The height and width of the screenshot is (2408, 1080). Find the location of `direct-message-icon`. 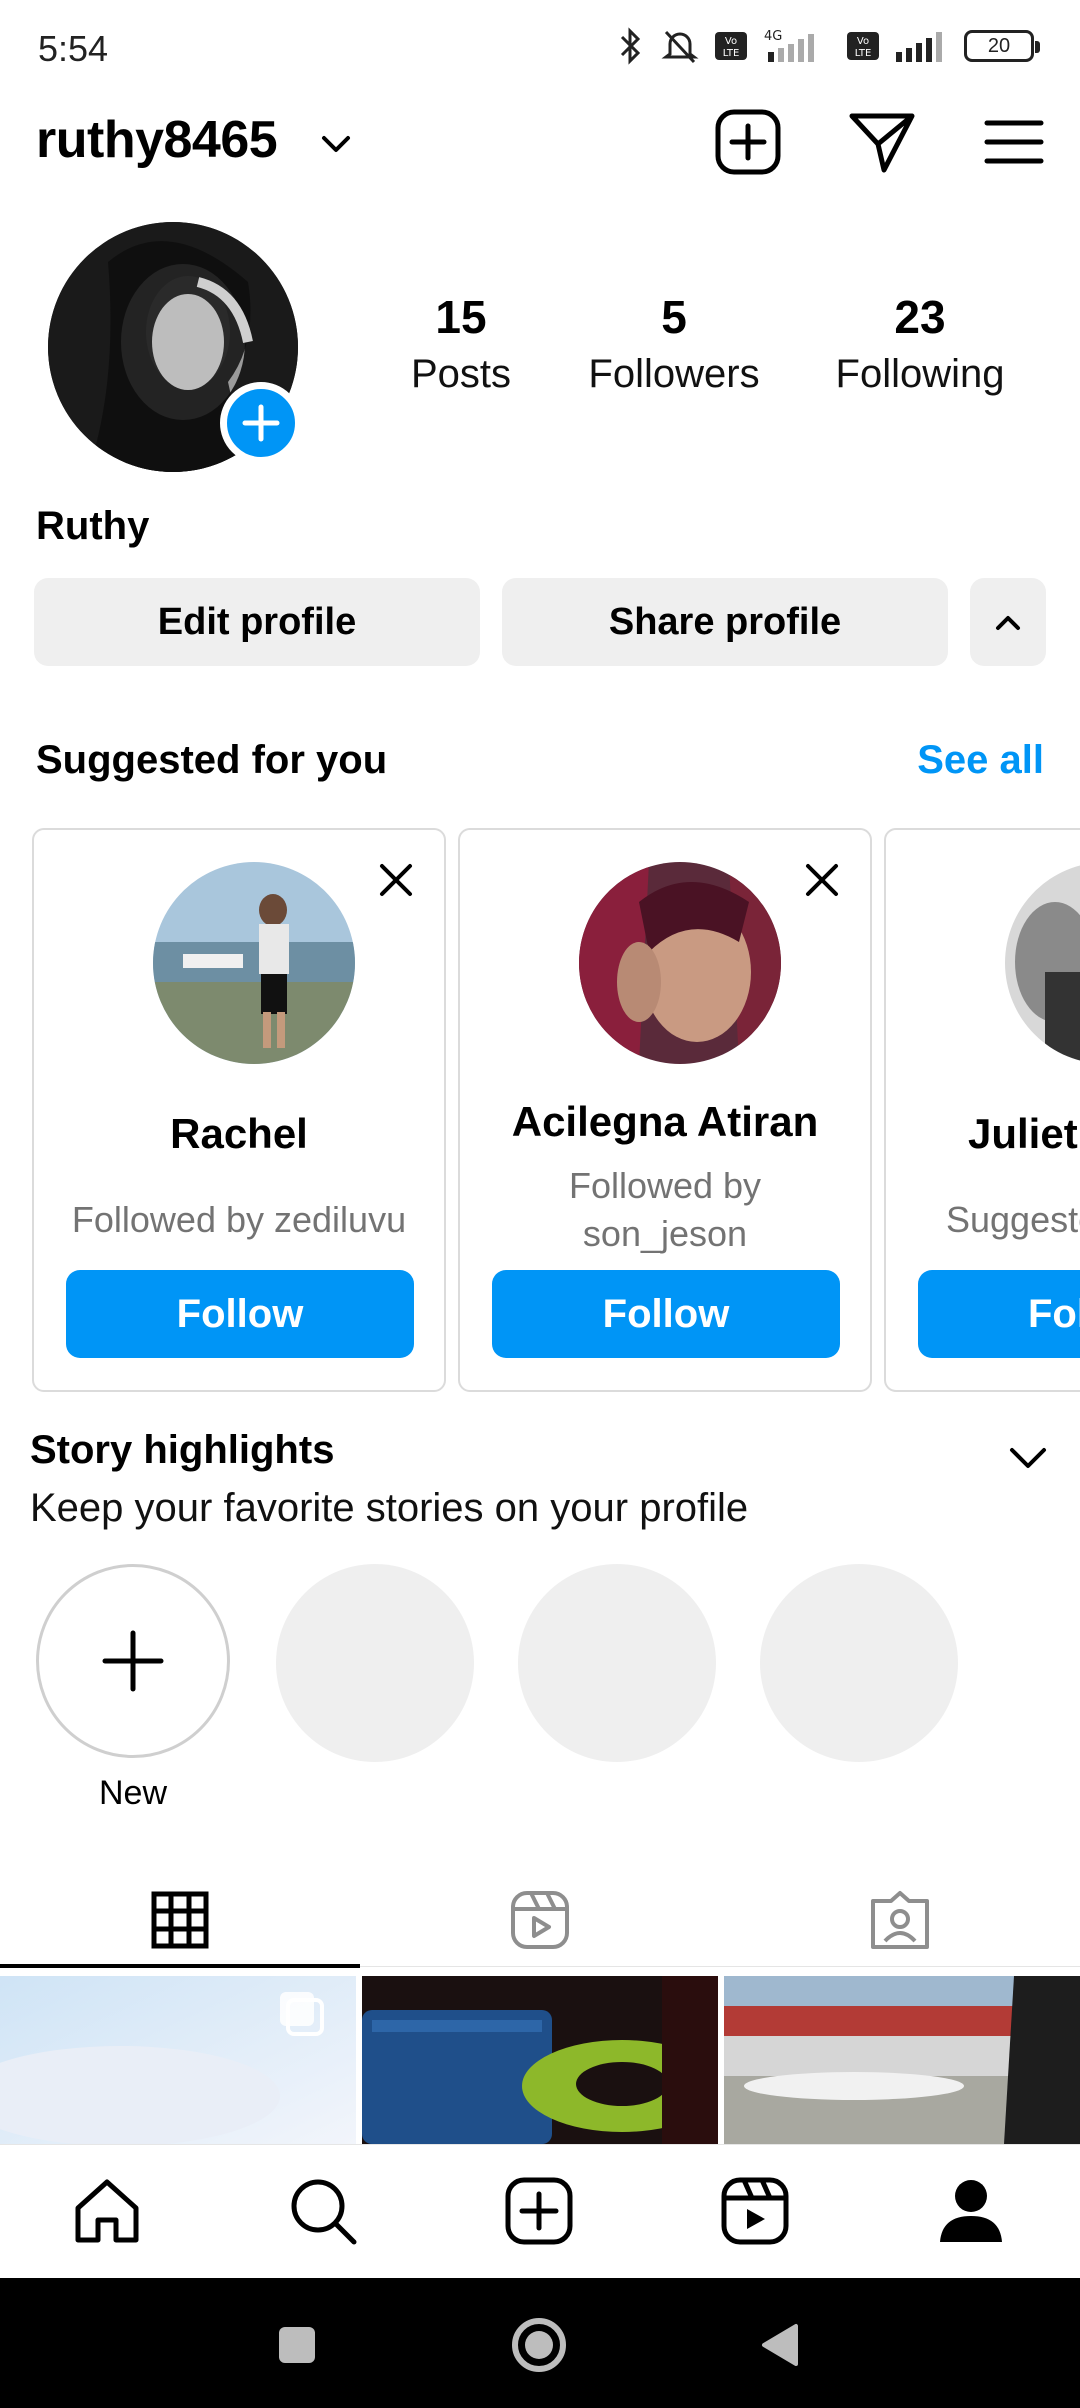

direct-message-icon is located at coordinates (882, 143).